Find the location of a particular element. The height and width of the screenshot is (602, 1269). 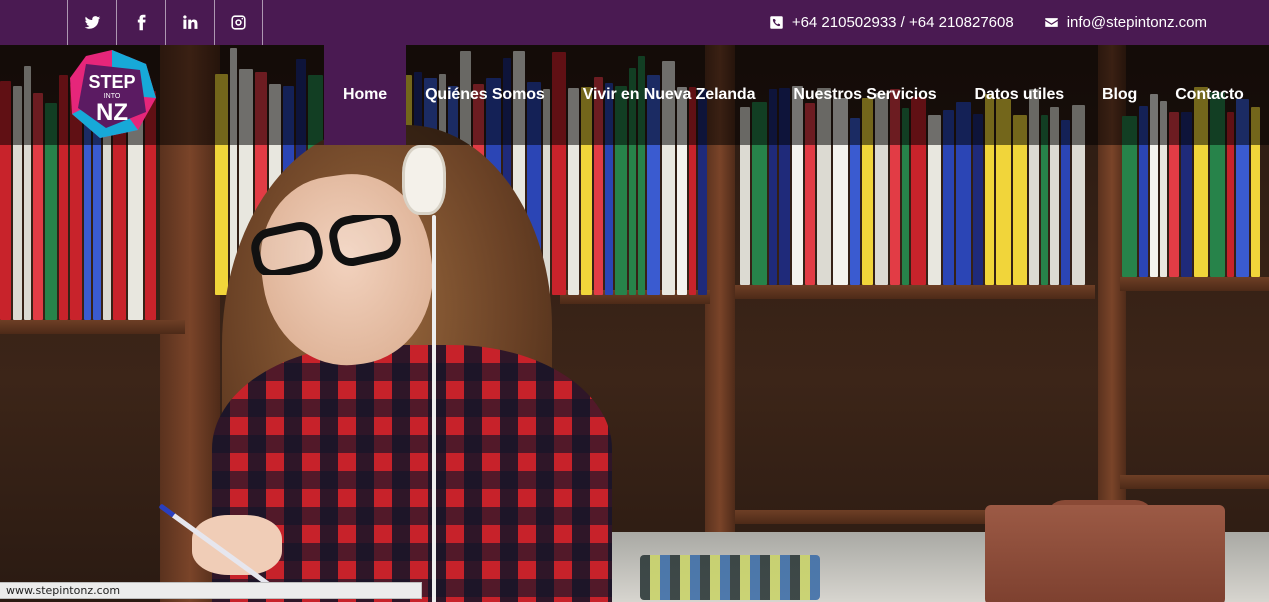

linkedin-icon is located at coordinates (189, 22).